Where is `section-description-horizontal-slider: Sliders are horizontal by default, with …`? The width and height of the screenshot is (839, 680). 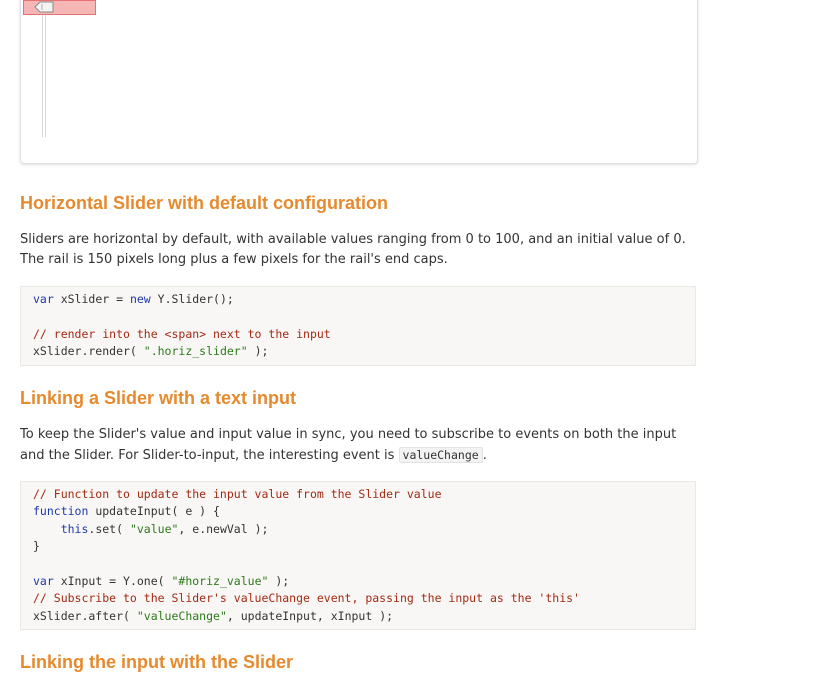
section-description-horizontal-slider: Sliders are horizontal by default, with … is located at coordinates (353, 249).